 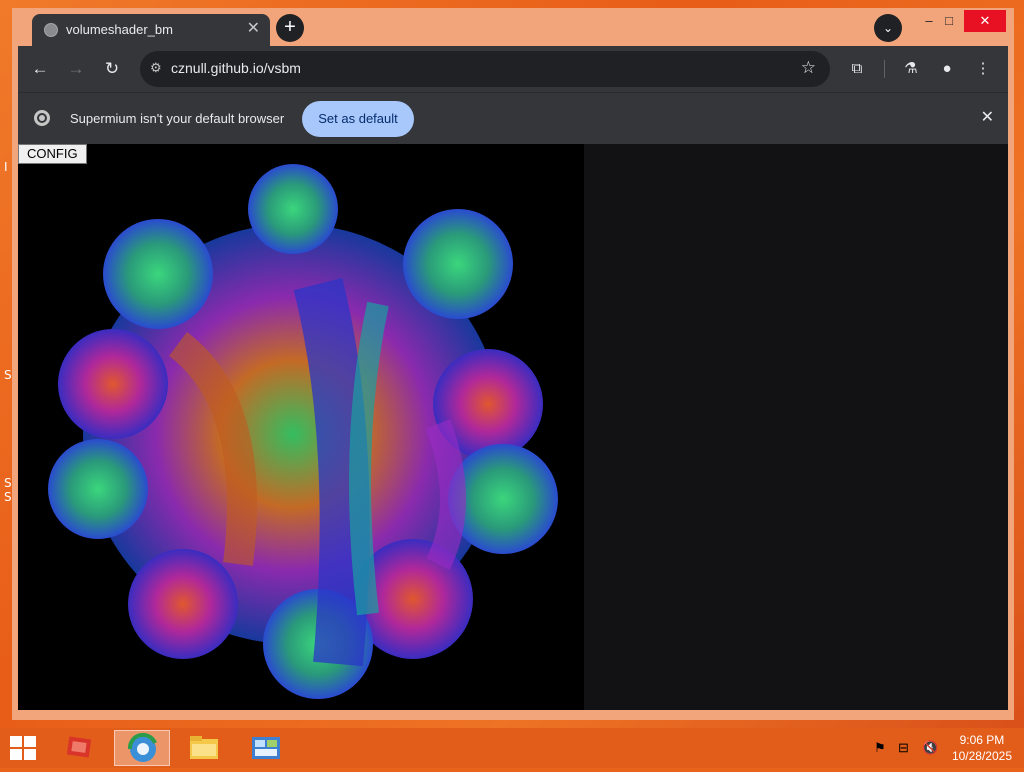 What do you see at coordinates (949, 21) in the screenshot?
I see `maximize-button: □` at bounding box center [949, 21].